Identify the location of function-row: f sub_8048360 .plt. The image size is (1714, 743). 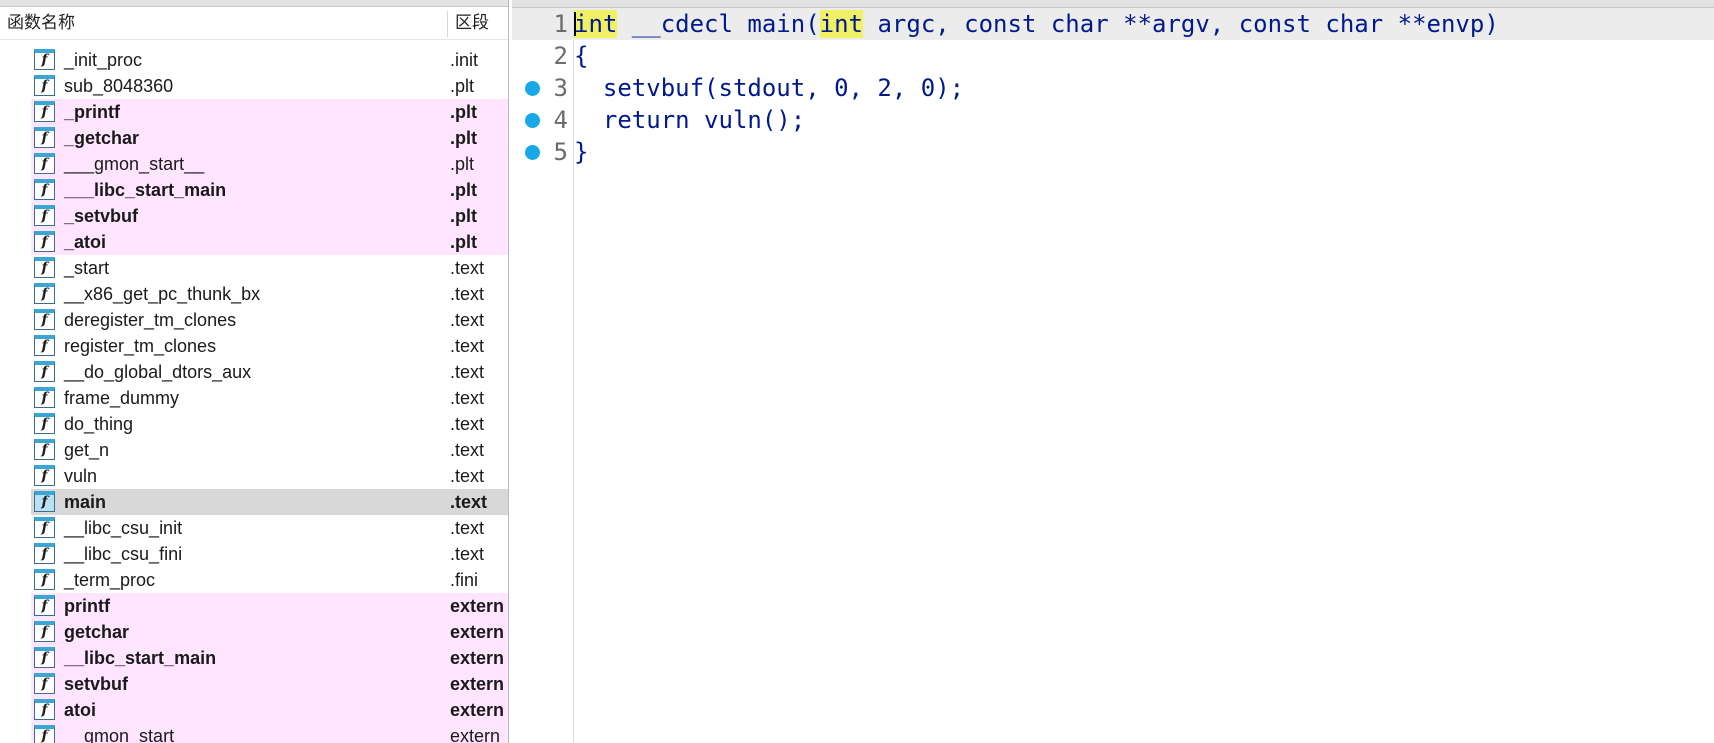
(254, 86).